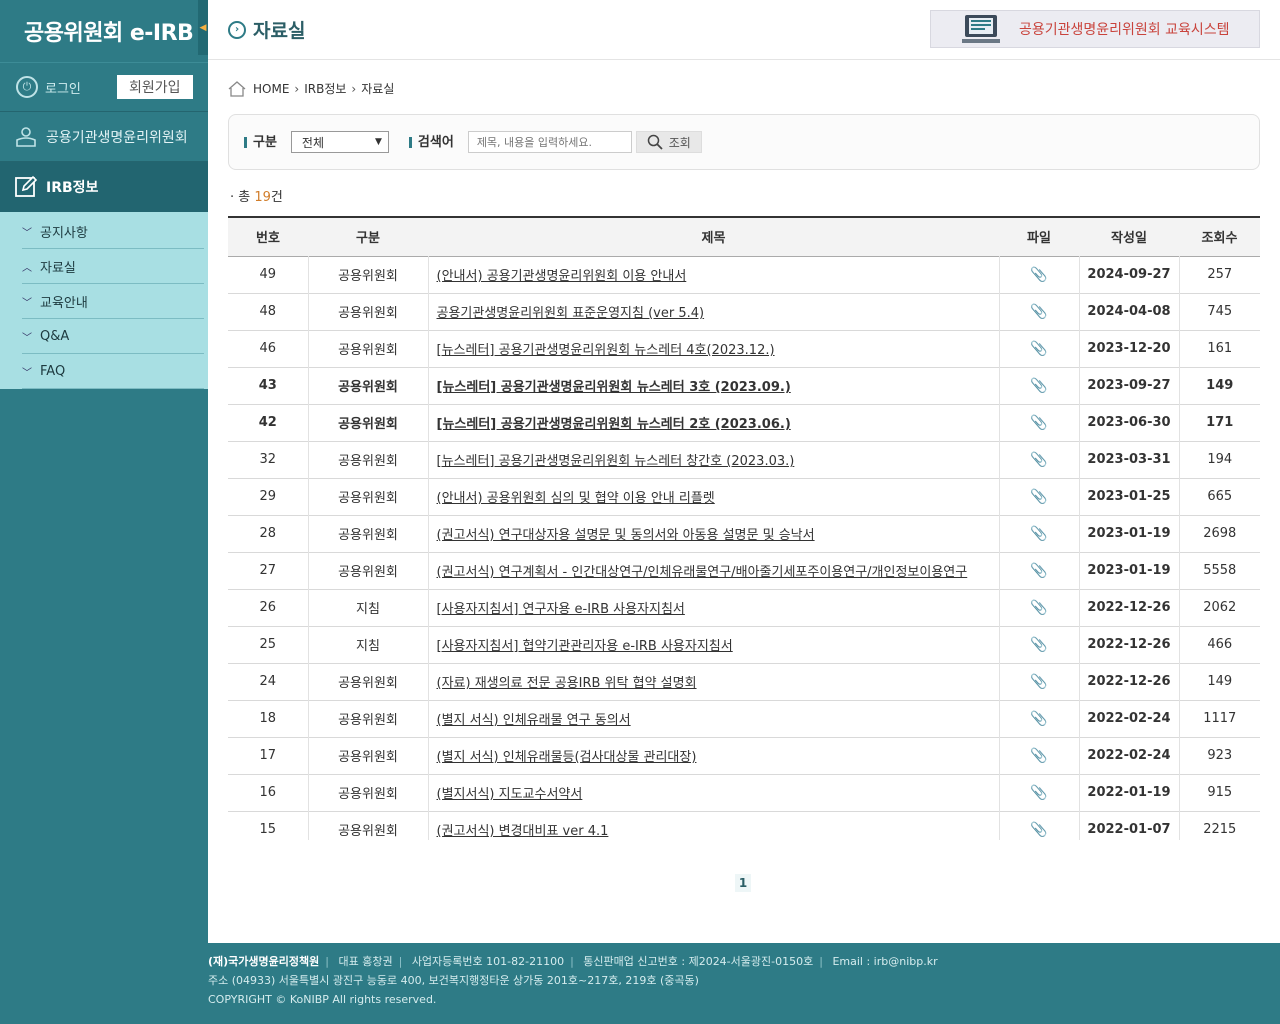  Describe the element at coordinates (744, 792) in the screenshot. I see `table-row: 16 공용위원회 (별지서식) 지도교수서약서 📎 2022-01-19 915` at that location.